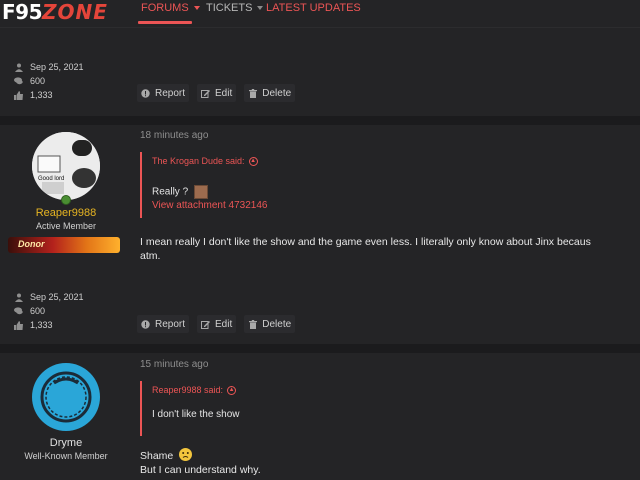 The width and height of the screenshot is (640, 480). I want to click on post-body-line-1-text: Shame, so click(157, 456).